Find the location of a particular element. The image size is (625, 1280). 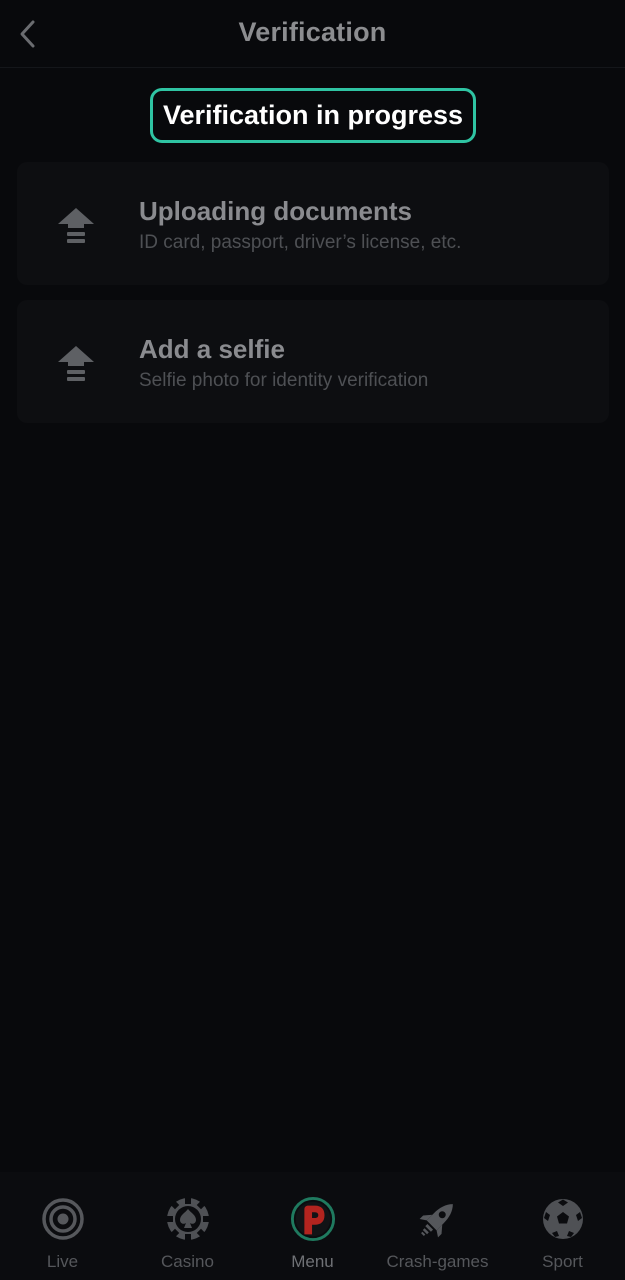

casino-chip-icon is located at coordinates (188, 1219).